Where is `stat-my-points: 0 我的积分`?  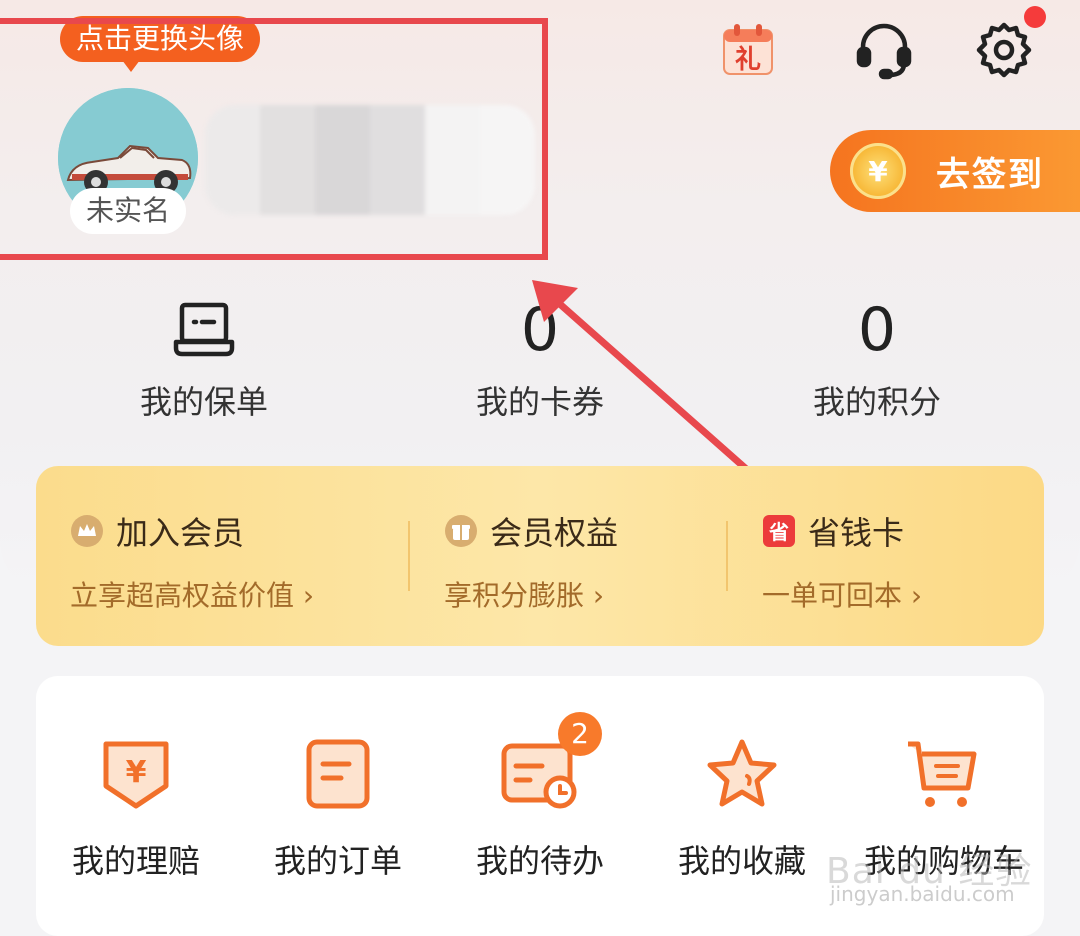 stat-my-points: 0 我的积分 is located at coordinates (877, 359).